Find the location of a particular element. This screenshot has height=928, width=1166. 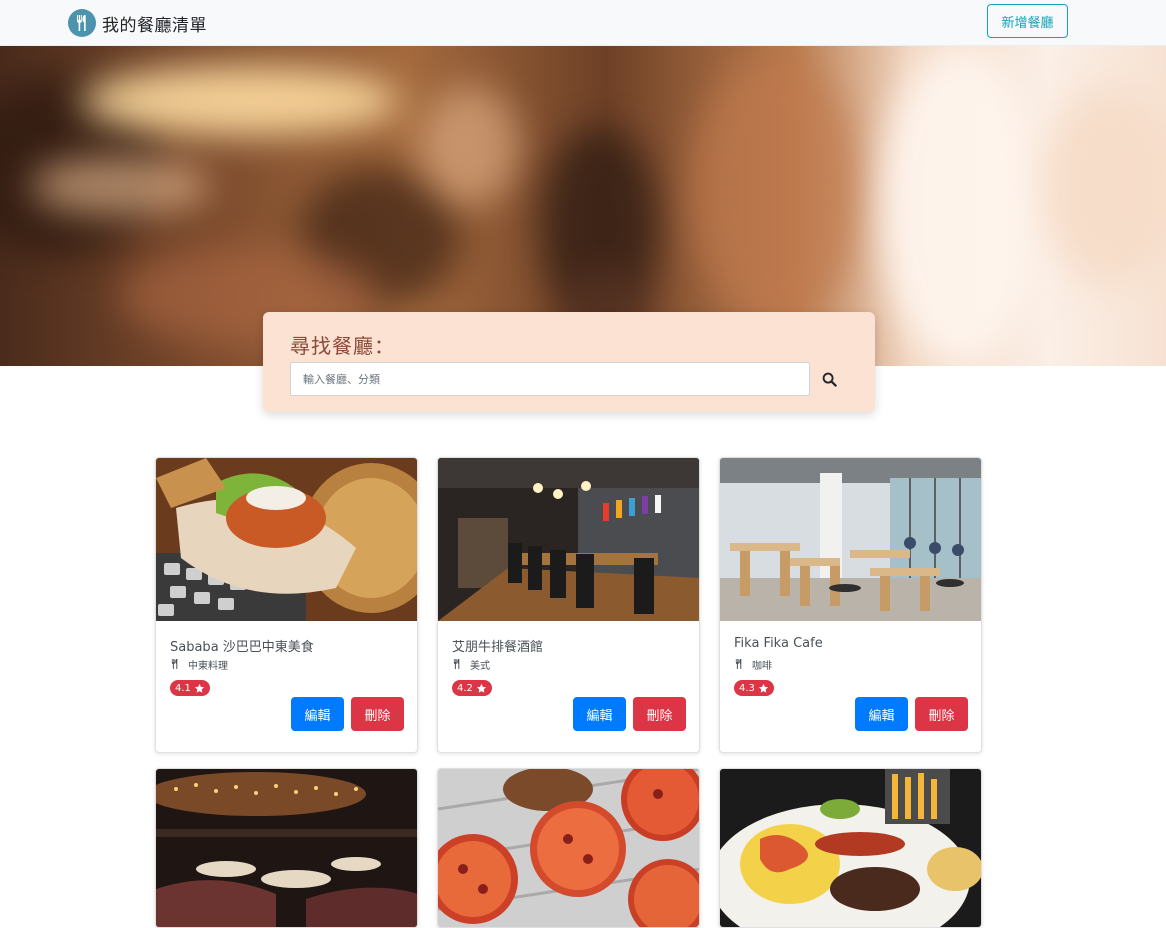

restaurant-name: Sababa 沙巴巴中東美食 is located at coordinates (242, 645).